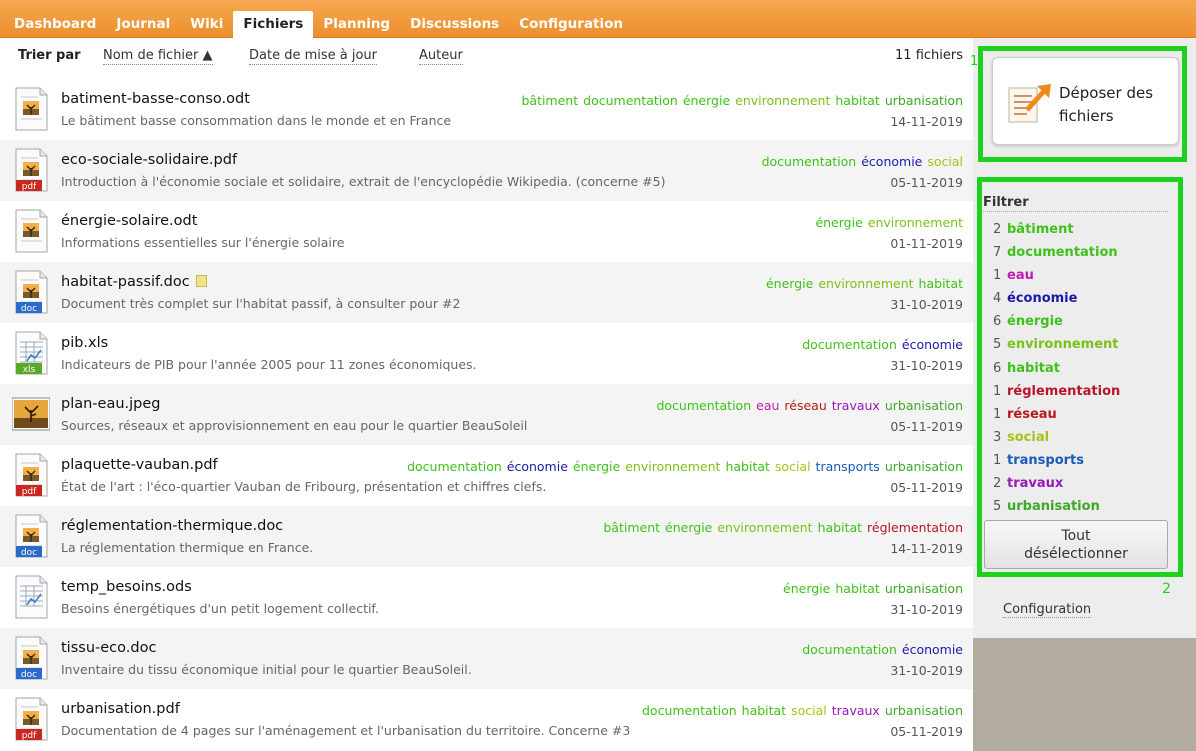 This screenshot has width=1196, height=751. I want to click on filter-item-0: 2 bâtiment, so click(1056, 231).